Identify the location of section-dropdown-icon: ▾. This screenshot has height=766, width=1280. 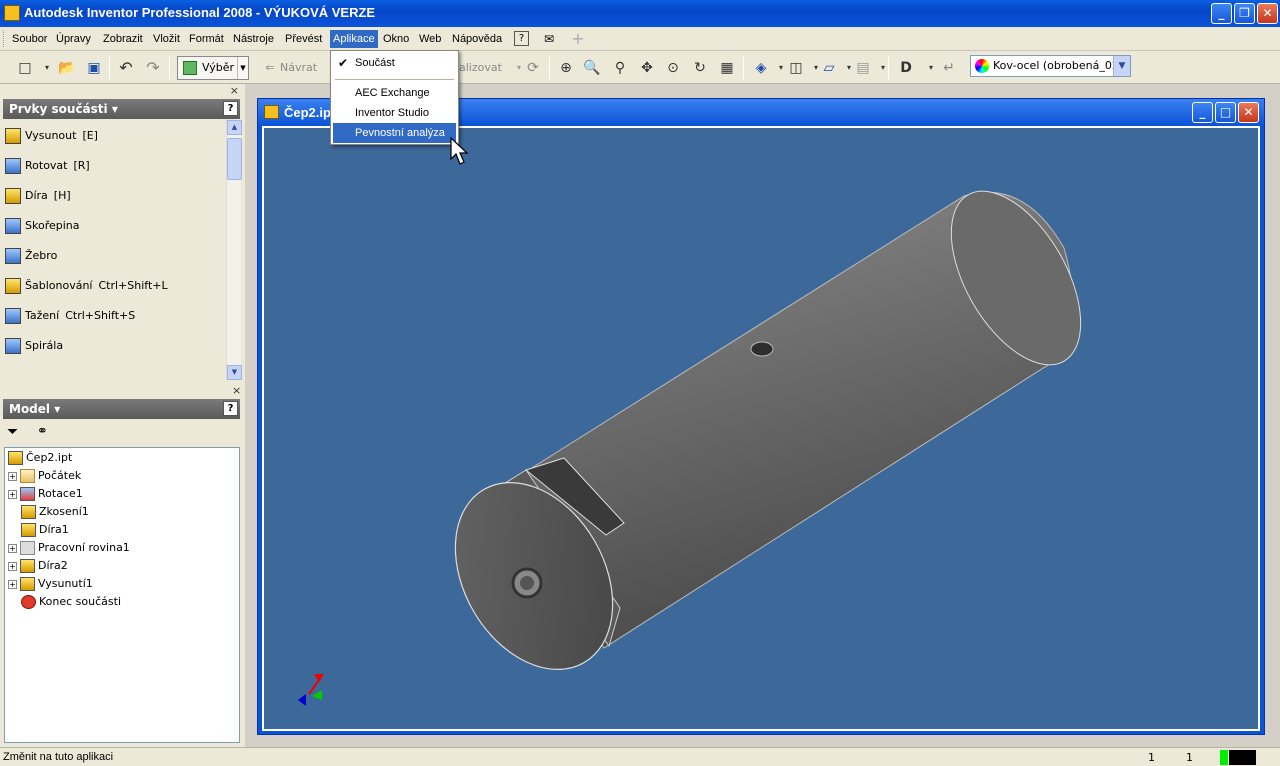
(883, 68).